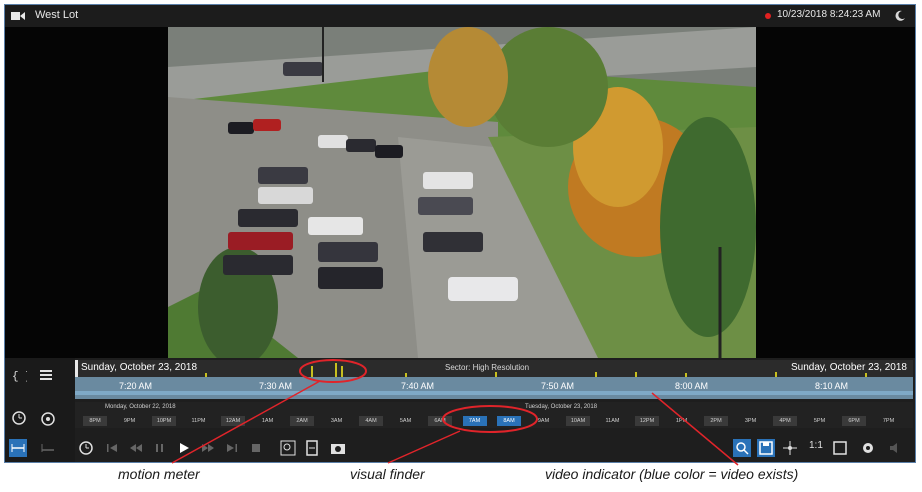 This screenshot has height=492, width=922. Describe the element at coordinates (900, 16) in the screenshot. I see `moon-icon` at that location.